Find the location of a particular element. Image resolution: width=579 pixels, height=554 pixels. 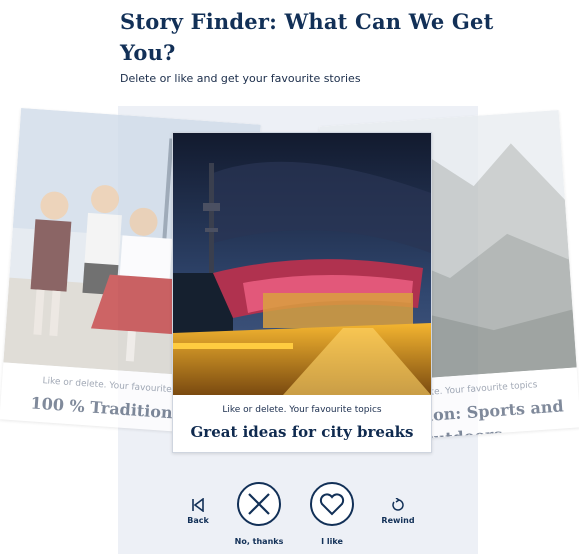

like-circle is located at coordinates (332, 504).